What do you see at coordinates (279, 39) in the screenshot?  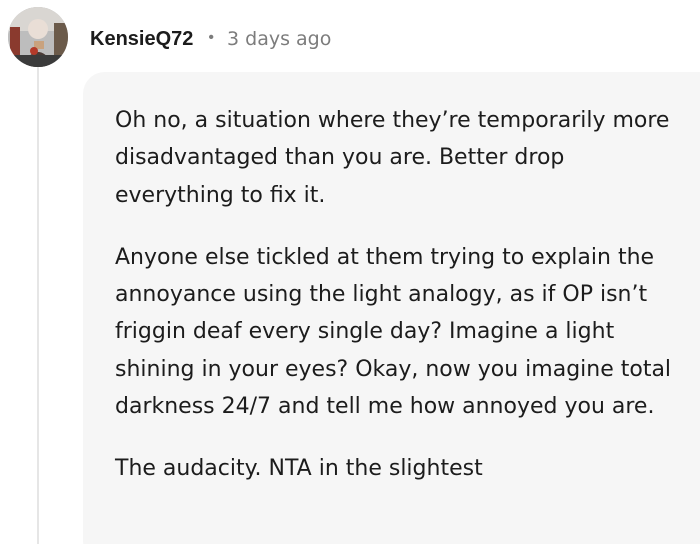 I see `timestamp: 3 days ago` at bounding box center [279, 39].